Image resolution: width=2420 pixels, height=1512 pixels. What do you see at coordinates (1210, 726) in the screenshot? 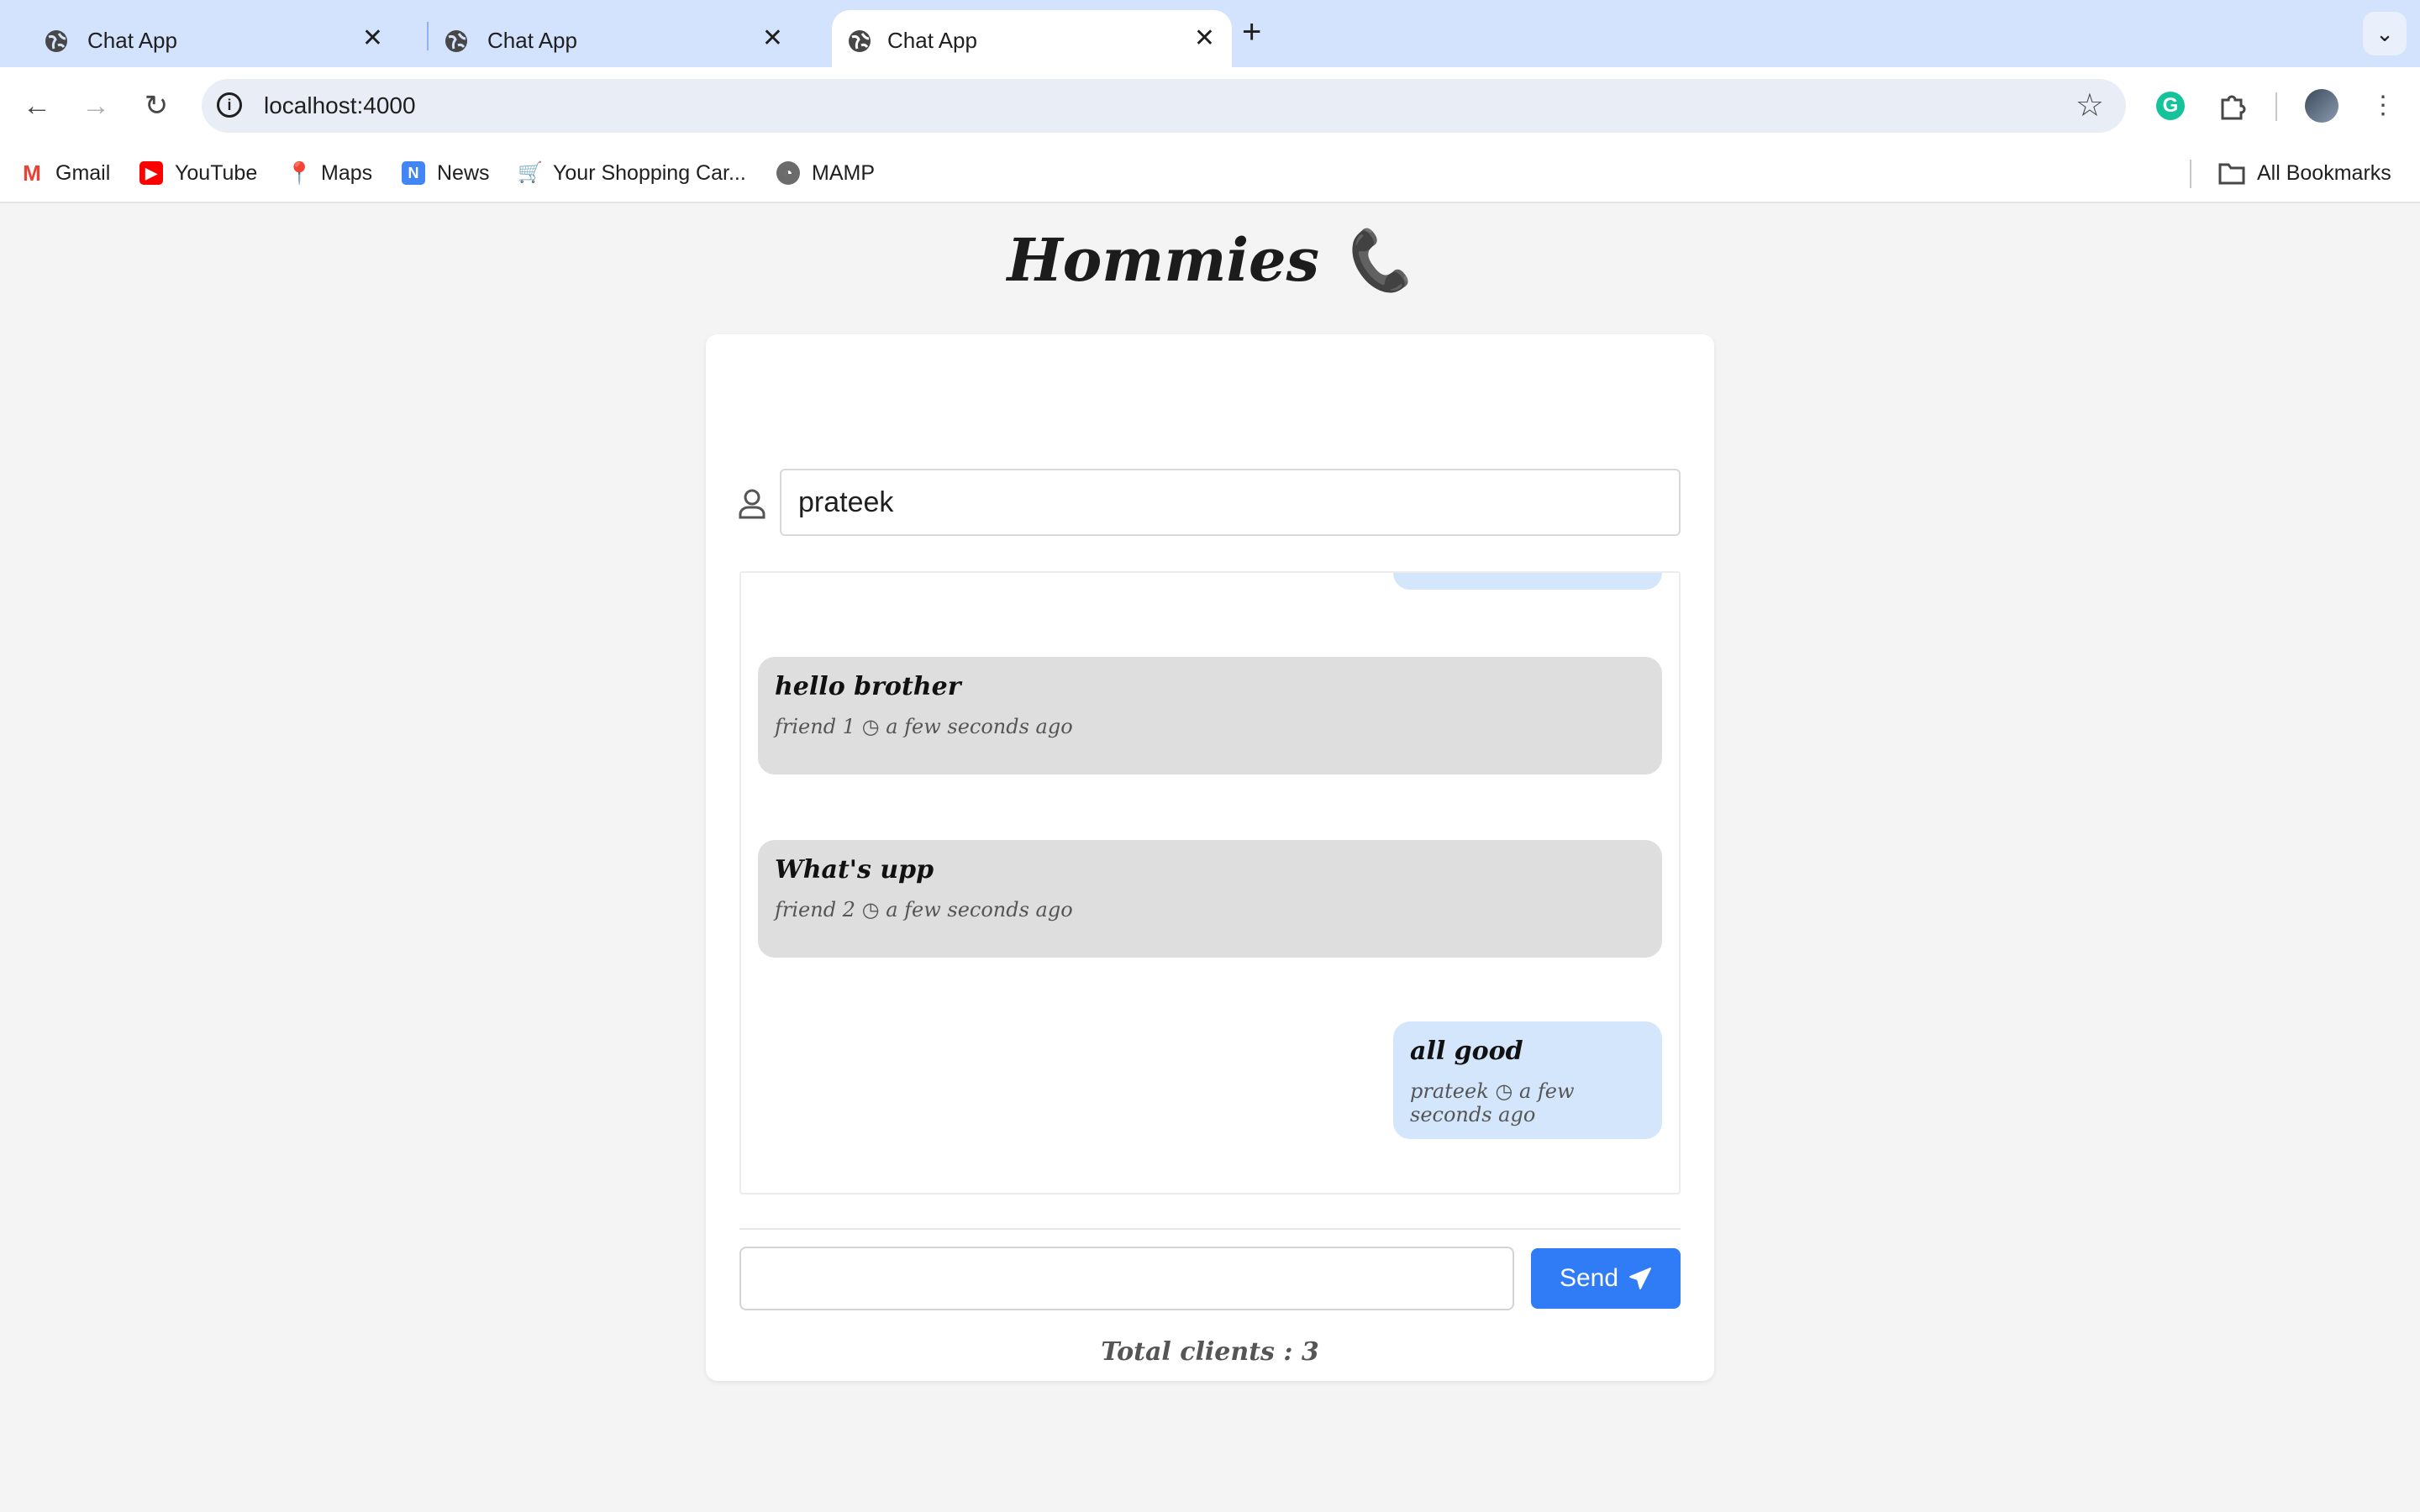
I see `message-meta: friend 1 ◷ a few seconds ago` at bounding box center [1210, 726].